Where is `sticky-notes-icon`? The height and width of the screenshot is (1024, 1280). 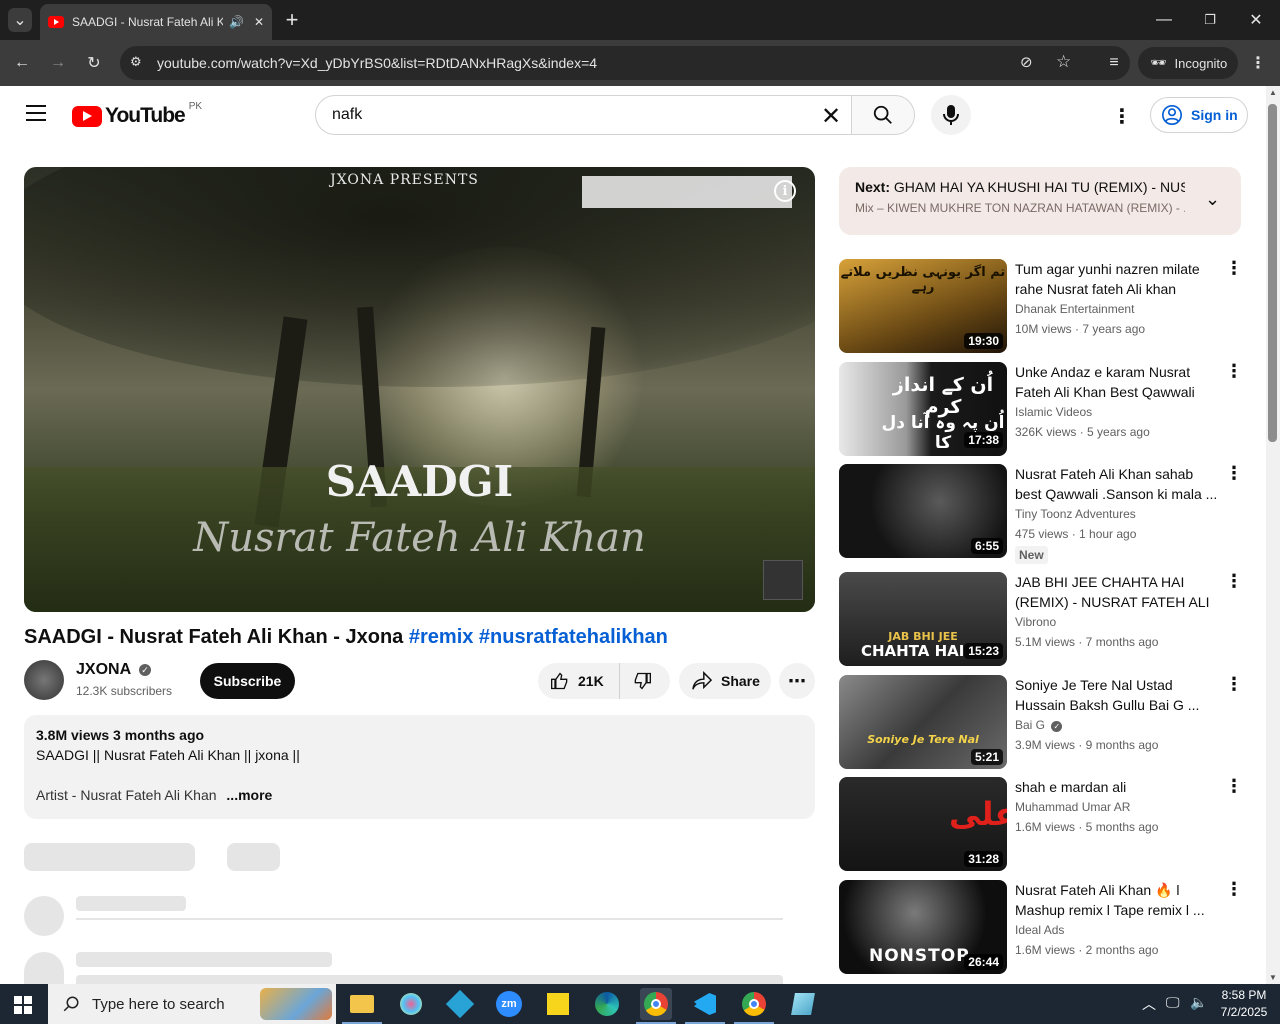
sticky-notes-icon is located at coordinates (558, 1004).